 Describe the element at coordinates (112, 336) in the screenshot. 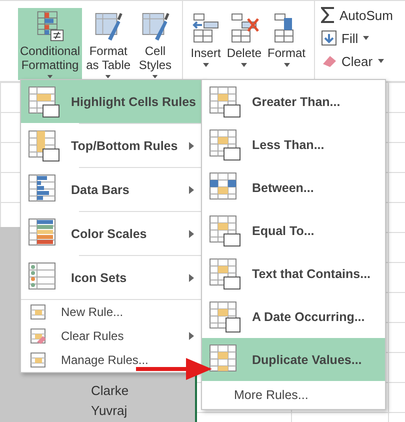

I see `menu-item: Clear Rules` at that location.